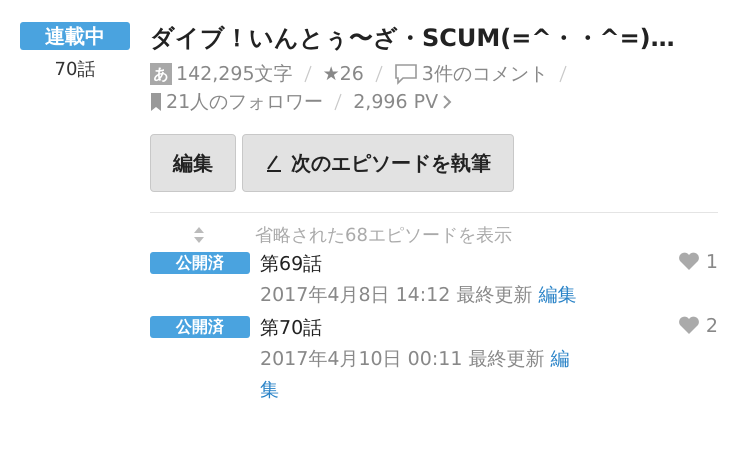  I want to click on write-episode-button: 次のエピソードを執筆, so click(378, 163).